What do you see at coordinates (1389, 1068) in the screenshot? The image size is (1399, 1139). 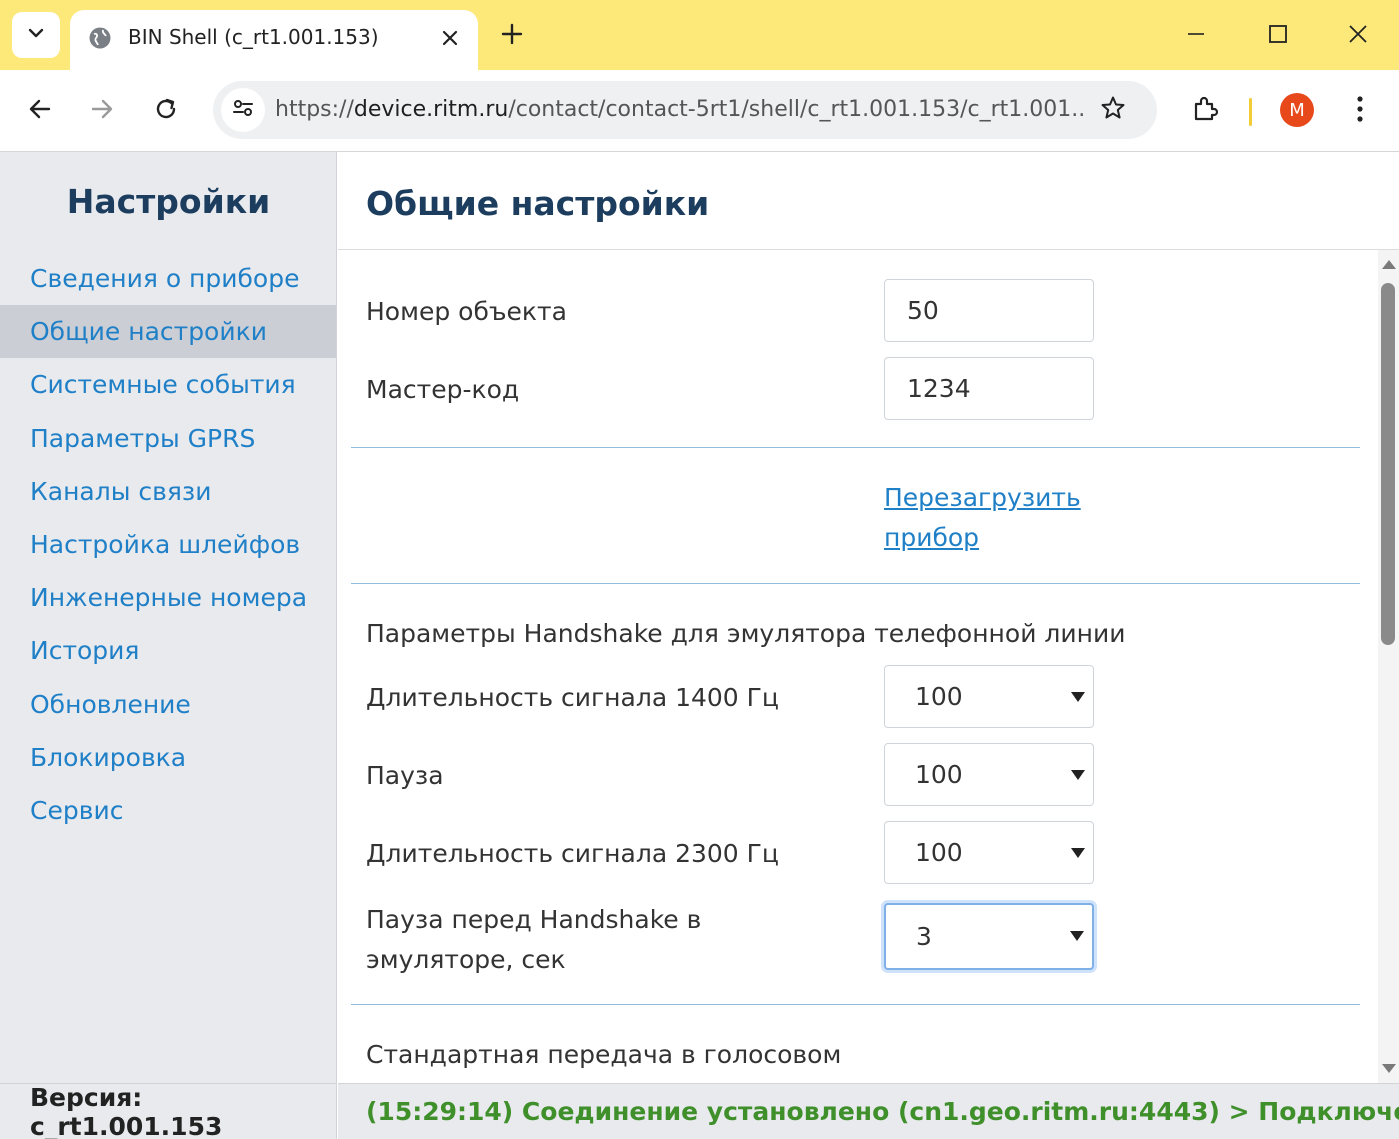 I see `scroll-down-icon` at bounding box center [1389, 1068].